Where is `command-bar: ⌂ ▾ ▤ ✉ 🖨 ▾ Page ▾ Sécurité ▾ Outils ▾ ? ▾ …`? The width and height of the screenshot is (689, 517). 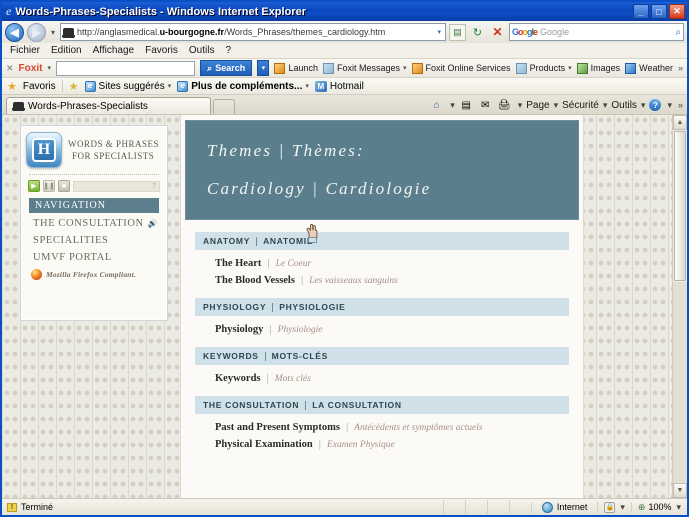 command-bar: ⌂ ▾ ▤ ✉ 🖨 ▾ Page ▾ Sécurité ▾ Outils ▾ ? ▾ … is located at coordinates (556, 106).